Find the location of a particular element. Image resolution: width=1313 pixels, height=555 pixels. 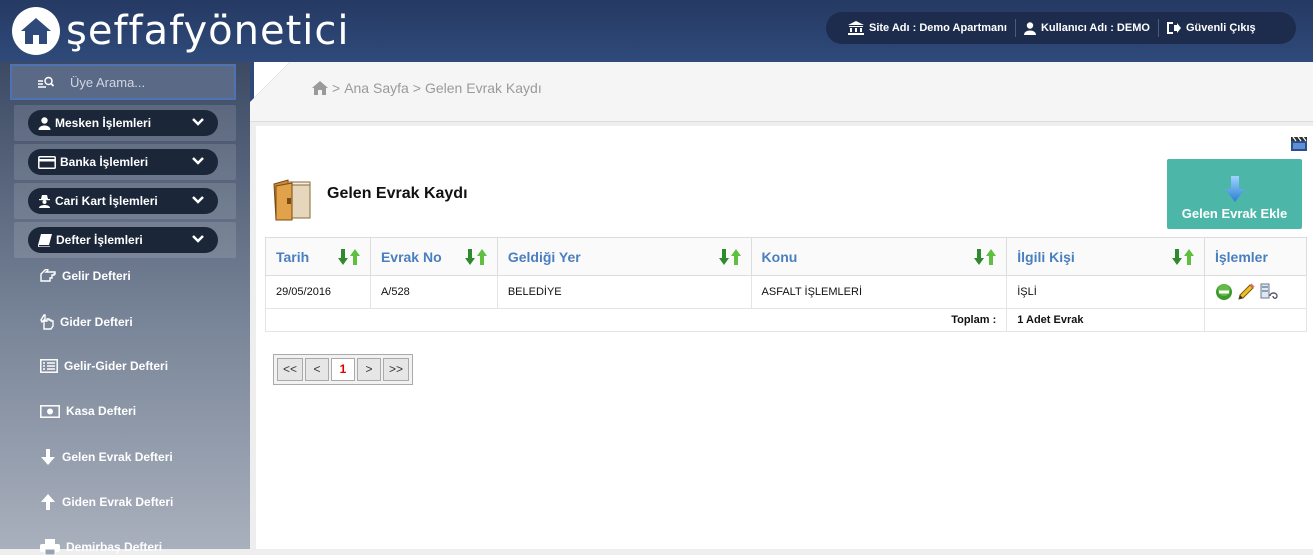

arrow-up-icon is located at coordinates (48, 502).